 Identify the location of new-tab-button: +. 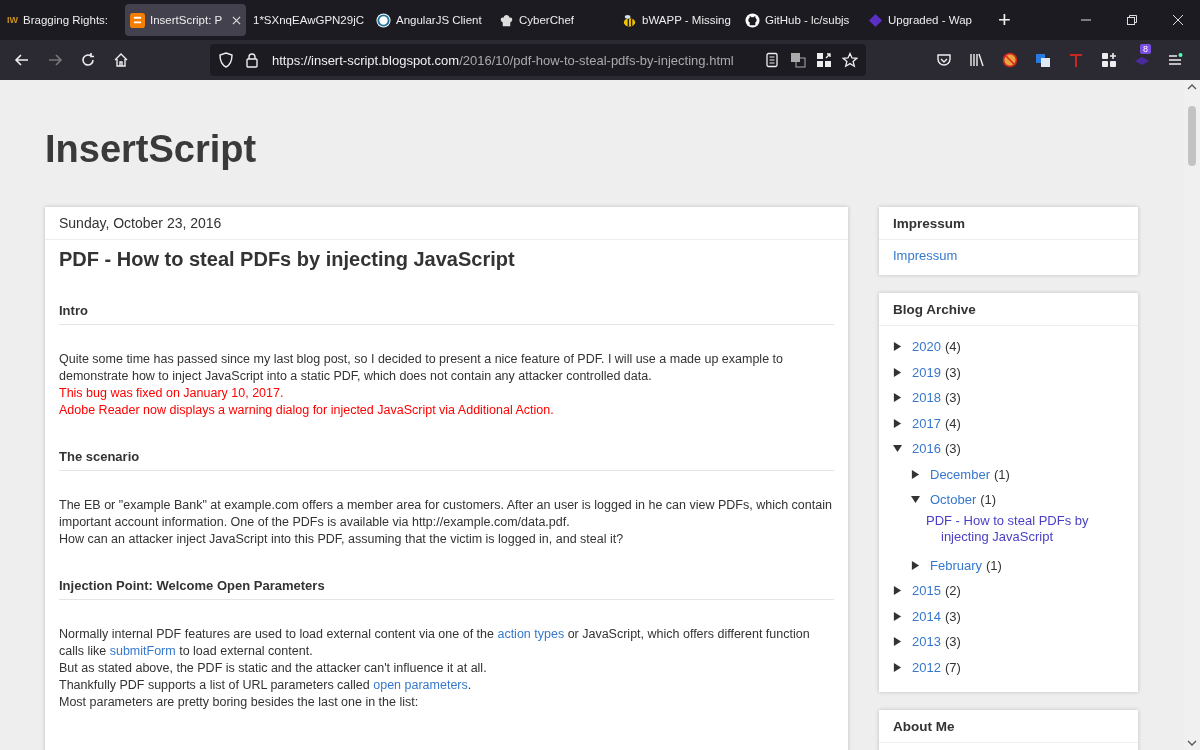
(1004, 20).